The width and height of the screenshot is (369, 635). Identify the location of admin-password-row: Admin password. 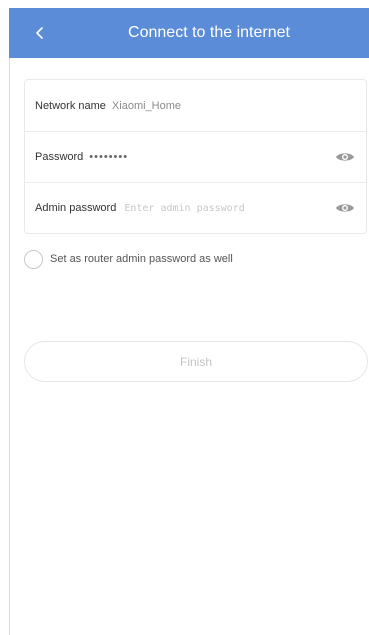
(195, 207).